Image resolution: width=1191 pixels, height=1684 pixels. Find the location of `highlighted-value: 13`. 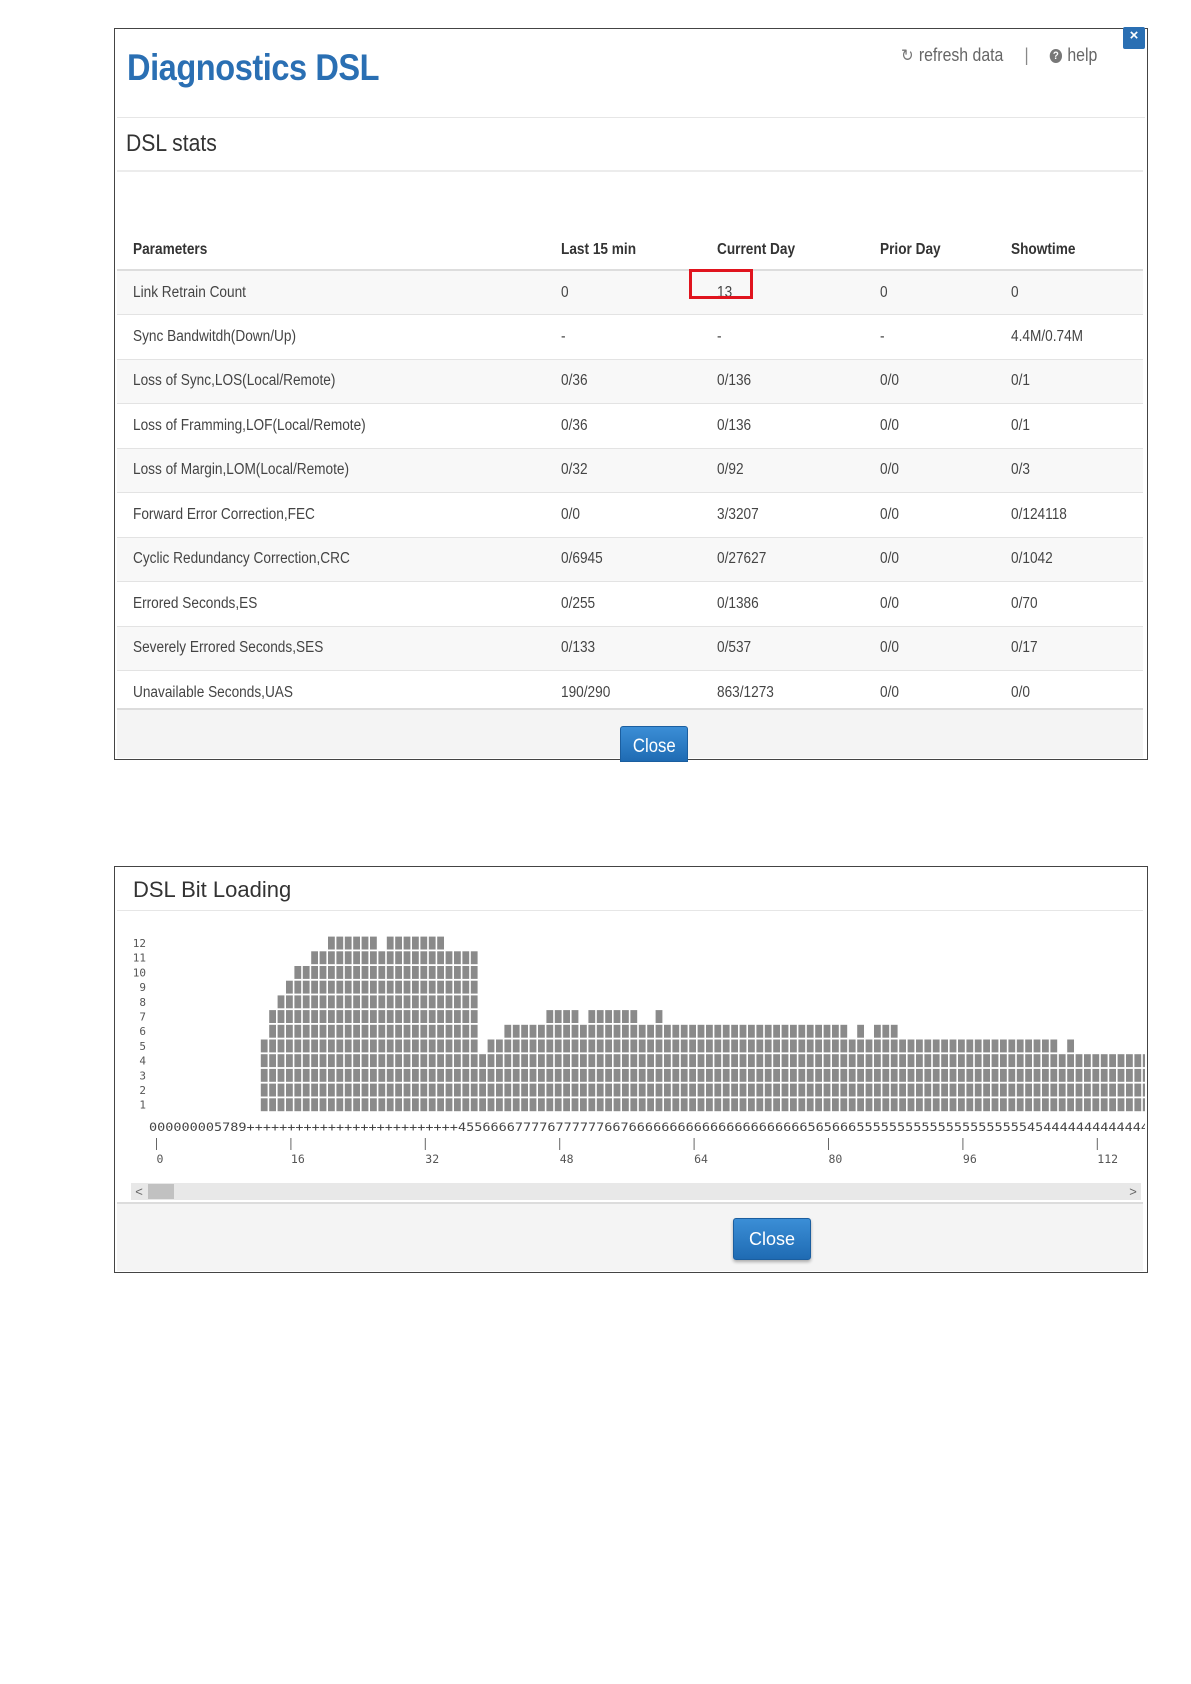

highlighted-value: 13 is located at coordinates (721, 285).